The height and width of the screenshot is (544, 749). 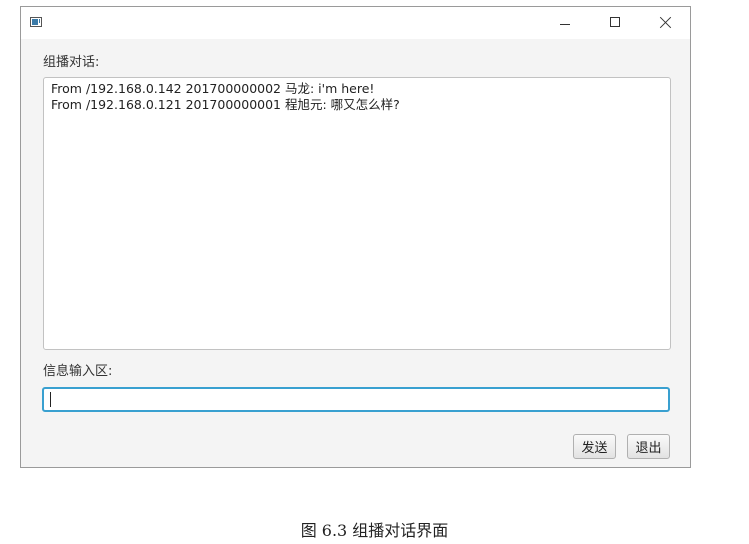 I want to click on close-button, so click(x=665, y=23).